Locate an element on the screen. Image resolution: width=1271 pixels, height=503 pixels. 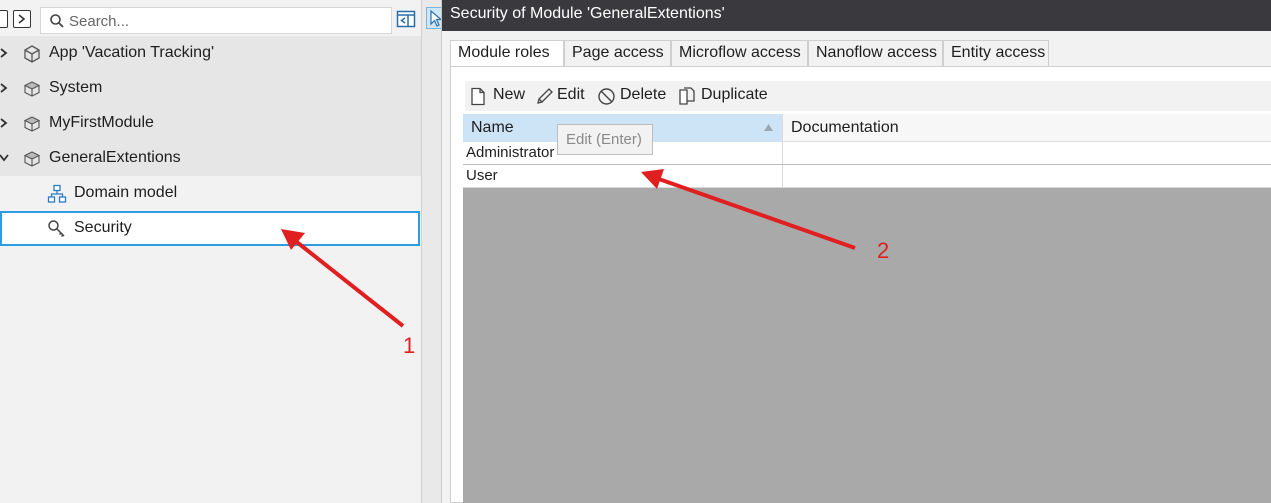
tab-entity-access: Entity access is located at coordinates (996, 53).